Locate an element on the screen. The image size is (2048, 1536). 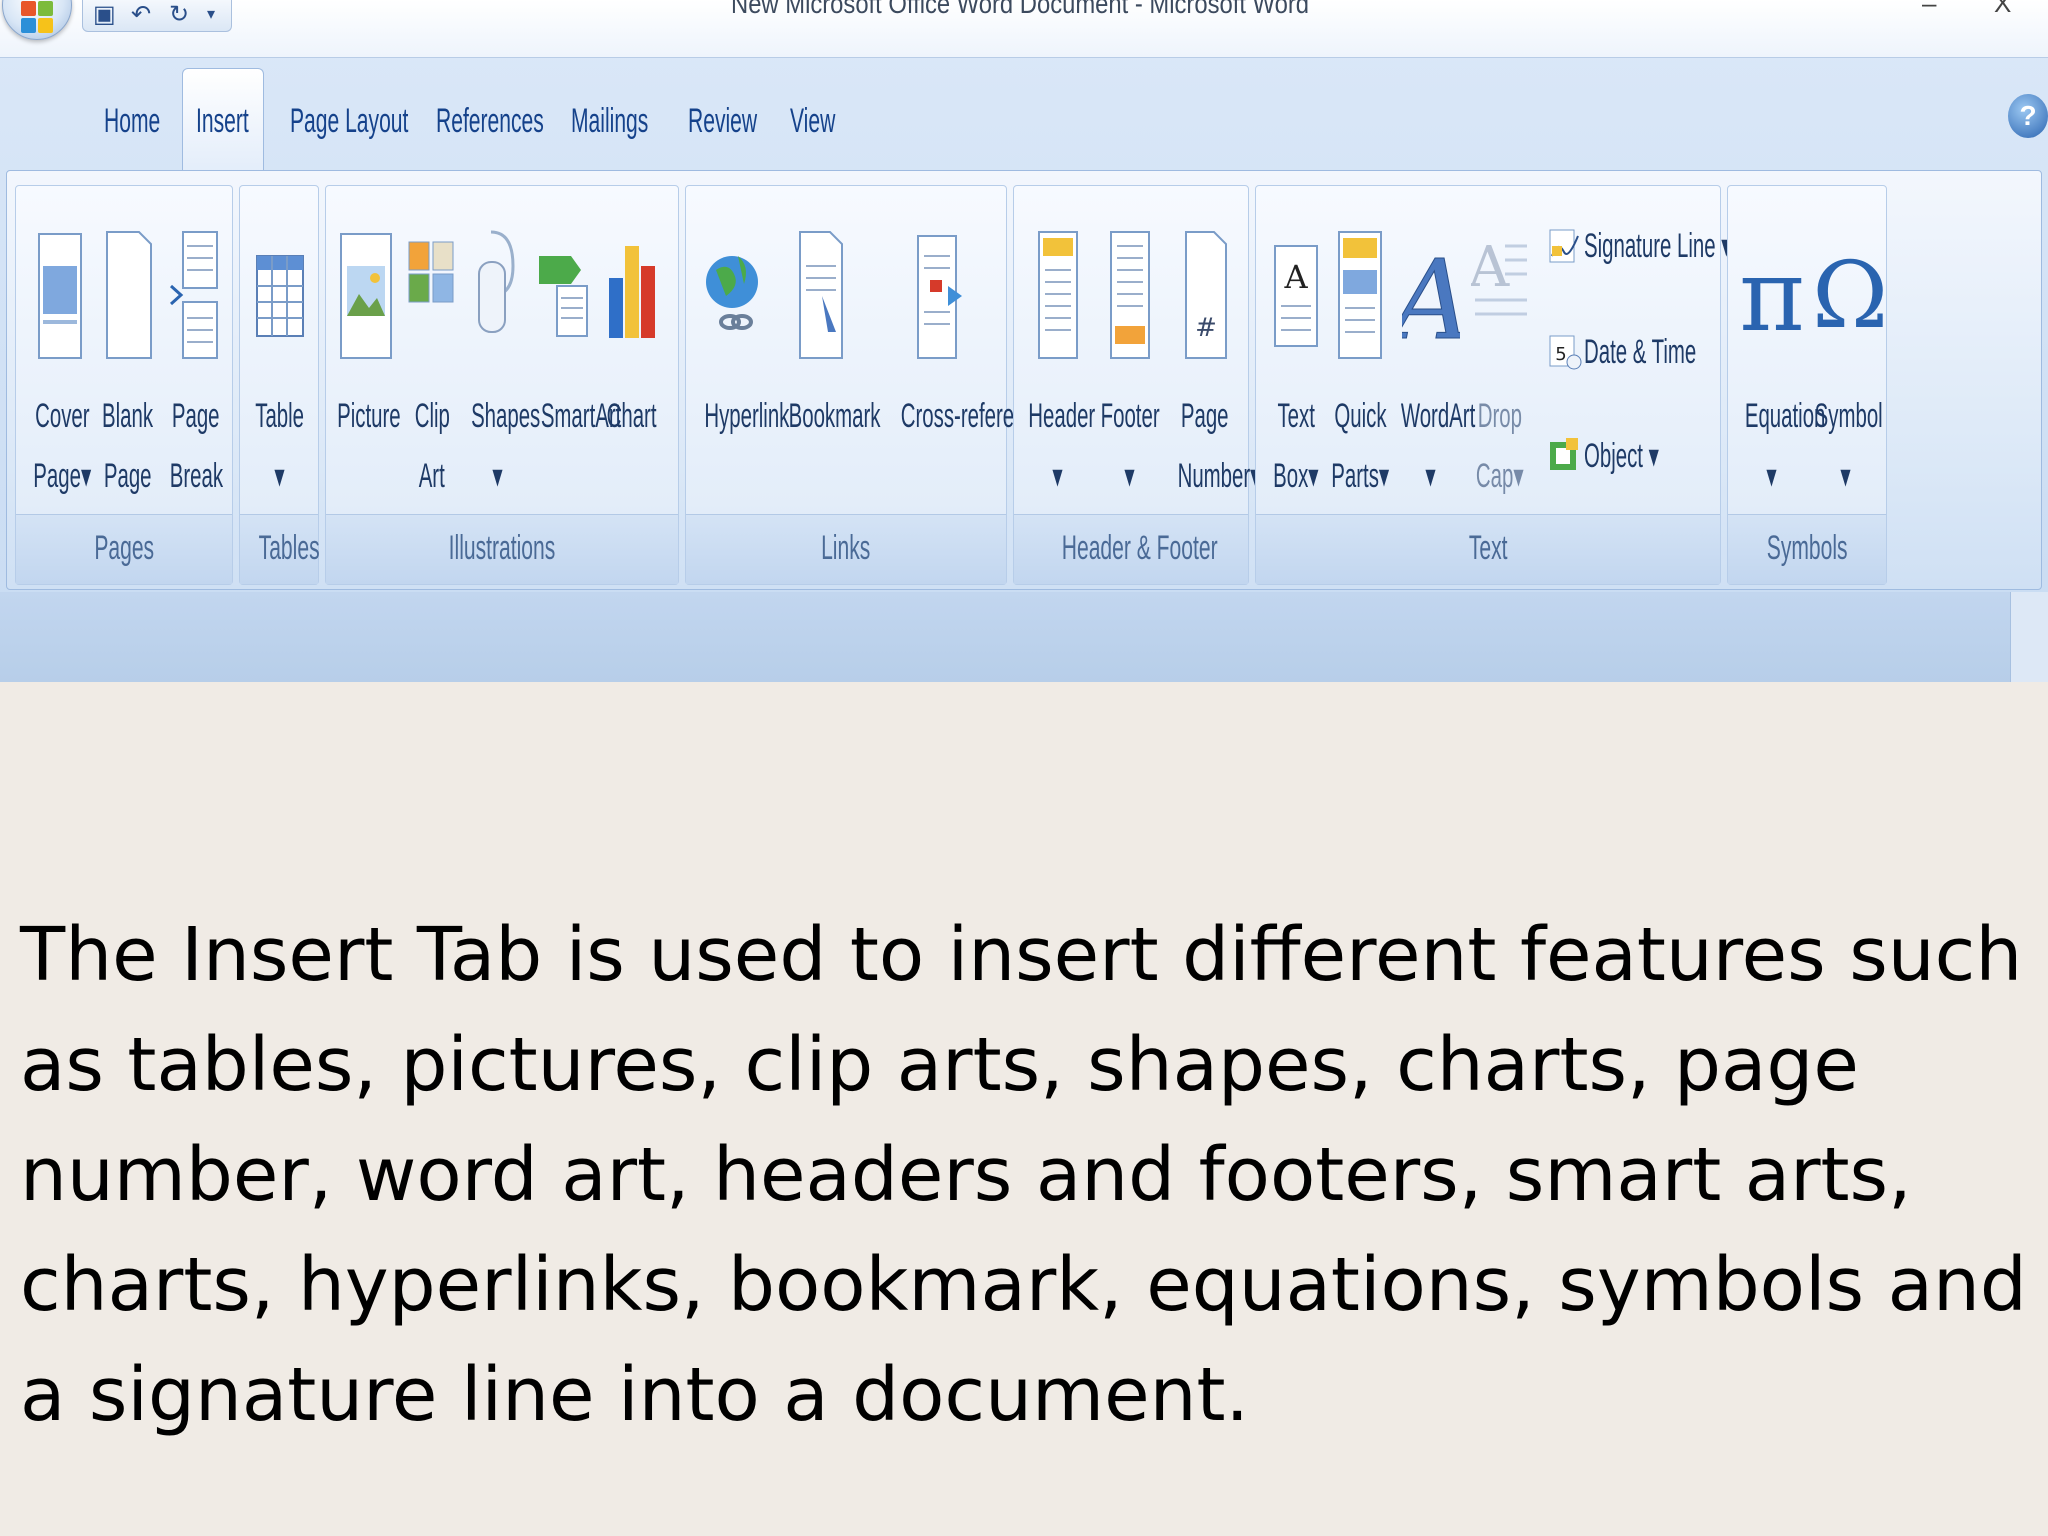
button-label: Chart is located at coordinates (632, 416).